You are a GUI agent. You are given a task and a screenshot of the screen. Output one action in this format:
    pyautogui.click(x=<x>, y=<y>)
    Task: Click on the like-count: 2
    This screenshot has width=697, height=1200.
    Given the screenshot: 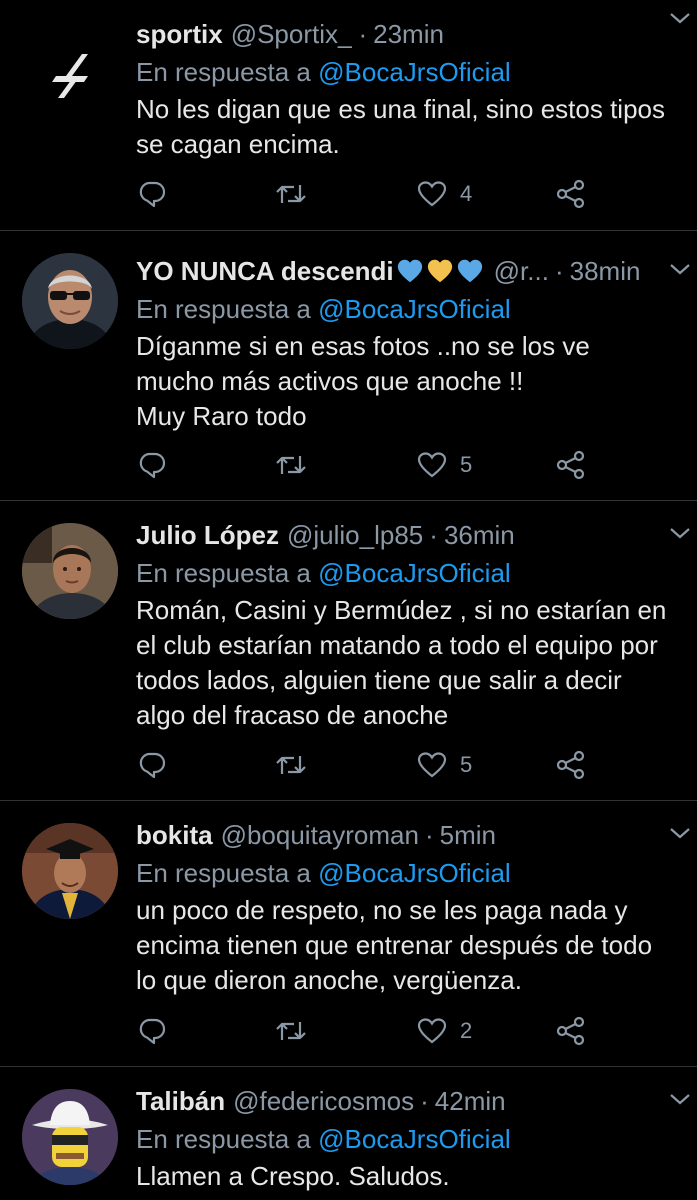 What is the action you would take?
    pyautogui.click(x=466, y=1030)
    